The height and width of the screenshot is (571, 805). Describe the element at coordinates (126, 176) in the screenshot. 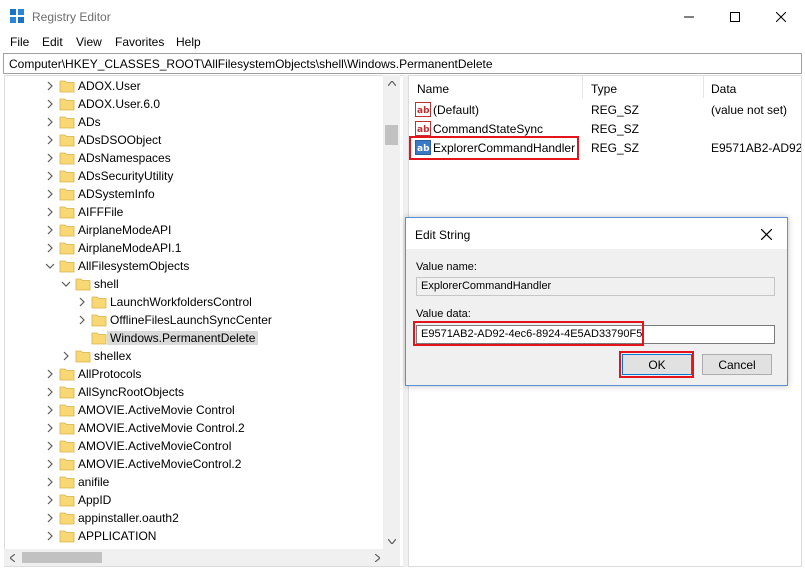

I see `tree-item-label: ADsSecurityUtility` at that location.